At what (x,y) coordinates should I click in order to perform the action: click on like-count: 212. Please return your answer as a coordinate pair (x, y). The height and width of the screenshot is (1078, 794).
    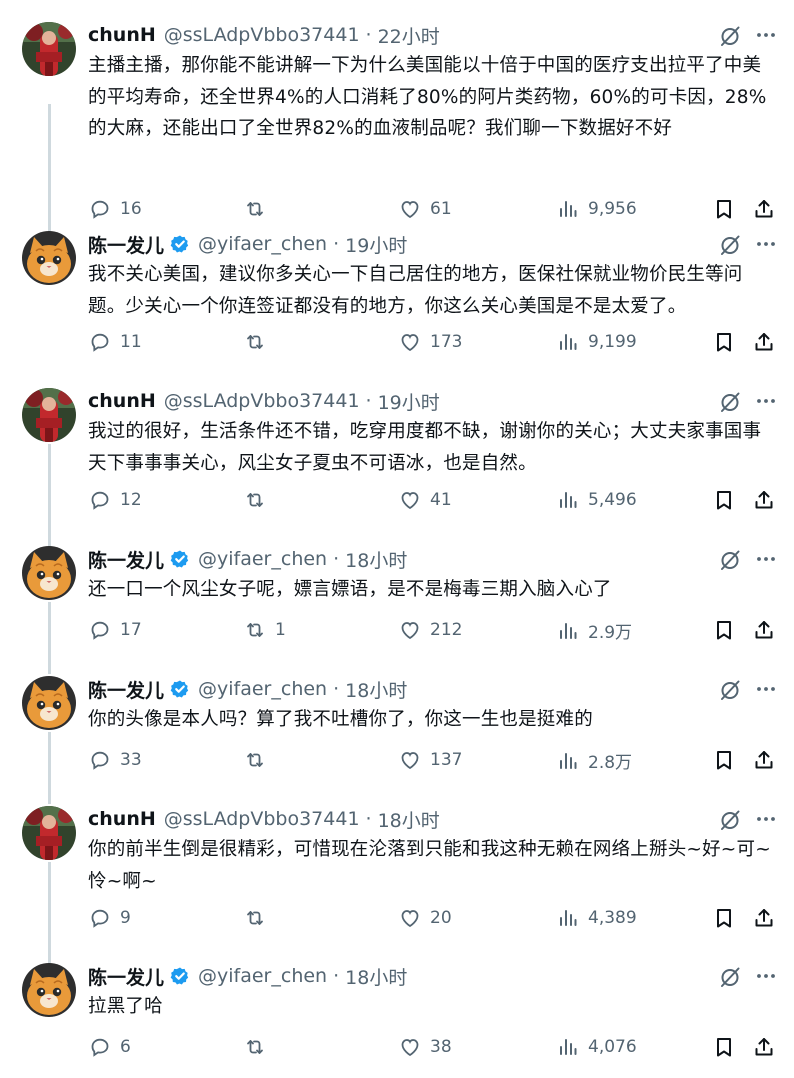
    Looking at the image, I should click on (446, 630).